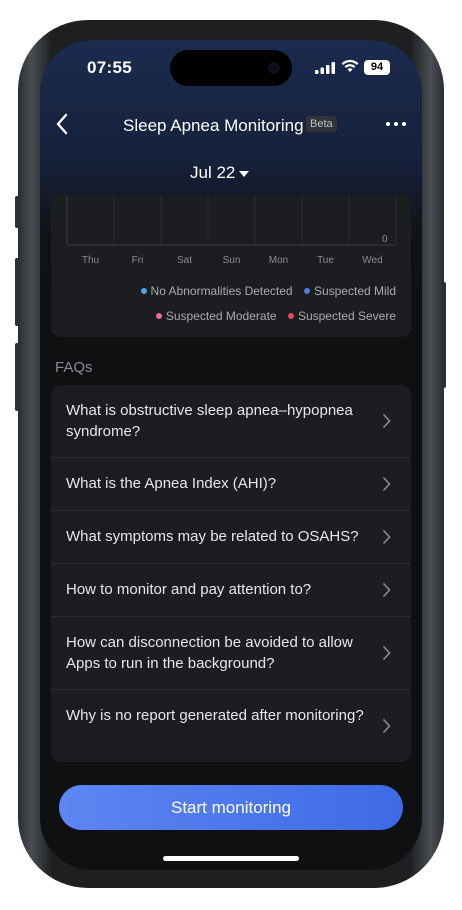 Image resolution: width=462 pixels, height=910 pixels. I want to click on x-tick-label: Sun, so click(232, 260).